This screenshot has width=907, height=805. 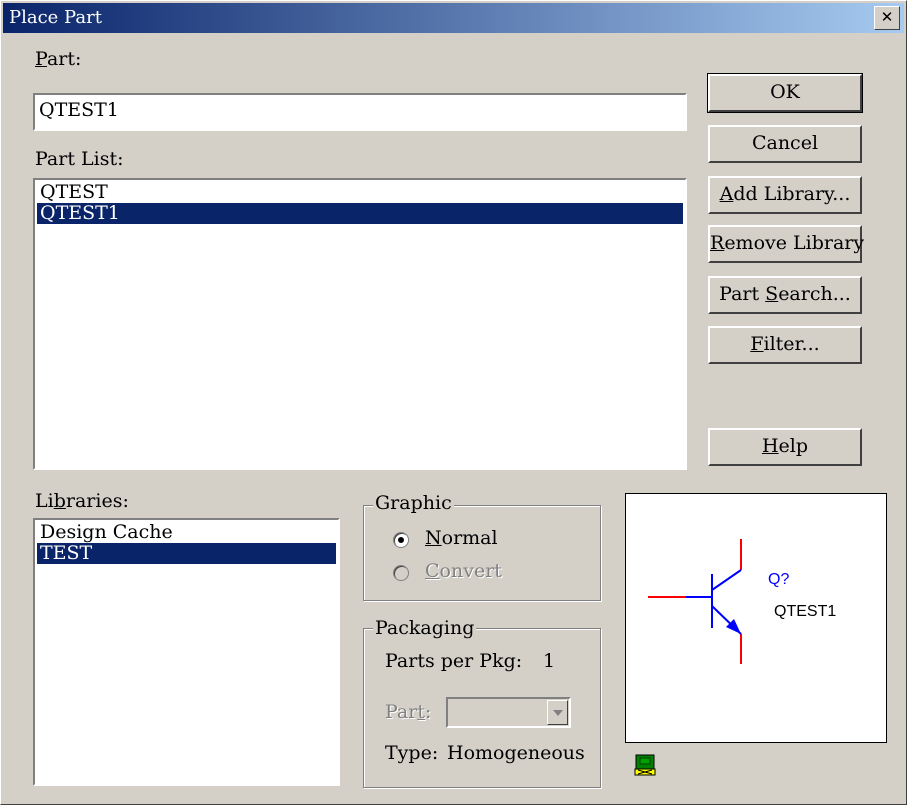 What do you see at coordinates (469, 538) in the screenshot?
I see `normal-label: ormal` at bounding box center [469, 538].